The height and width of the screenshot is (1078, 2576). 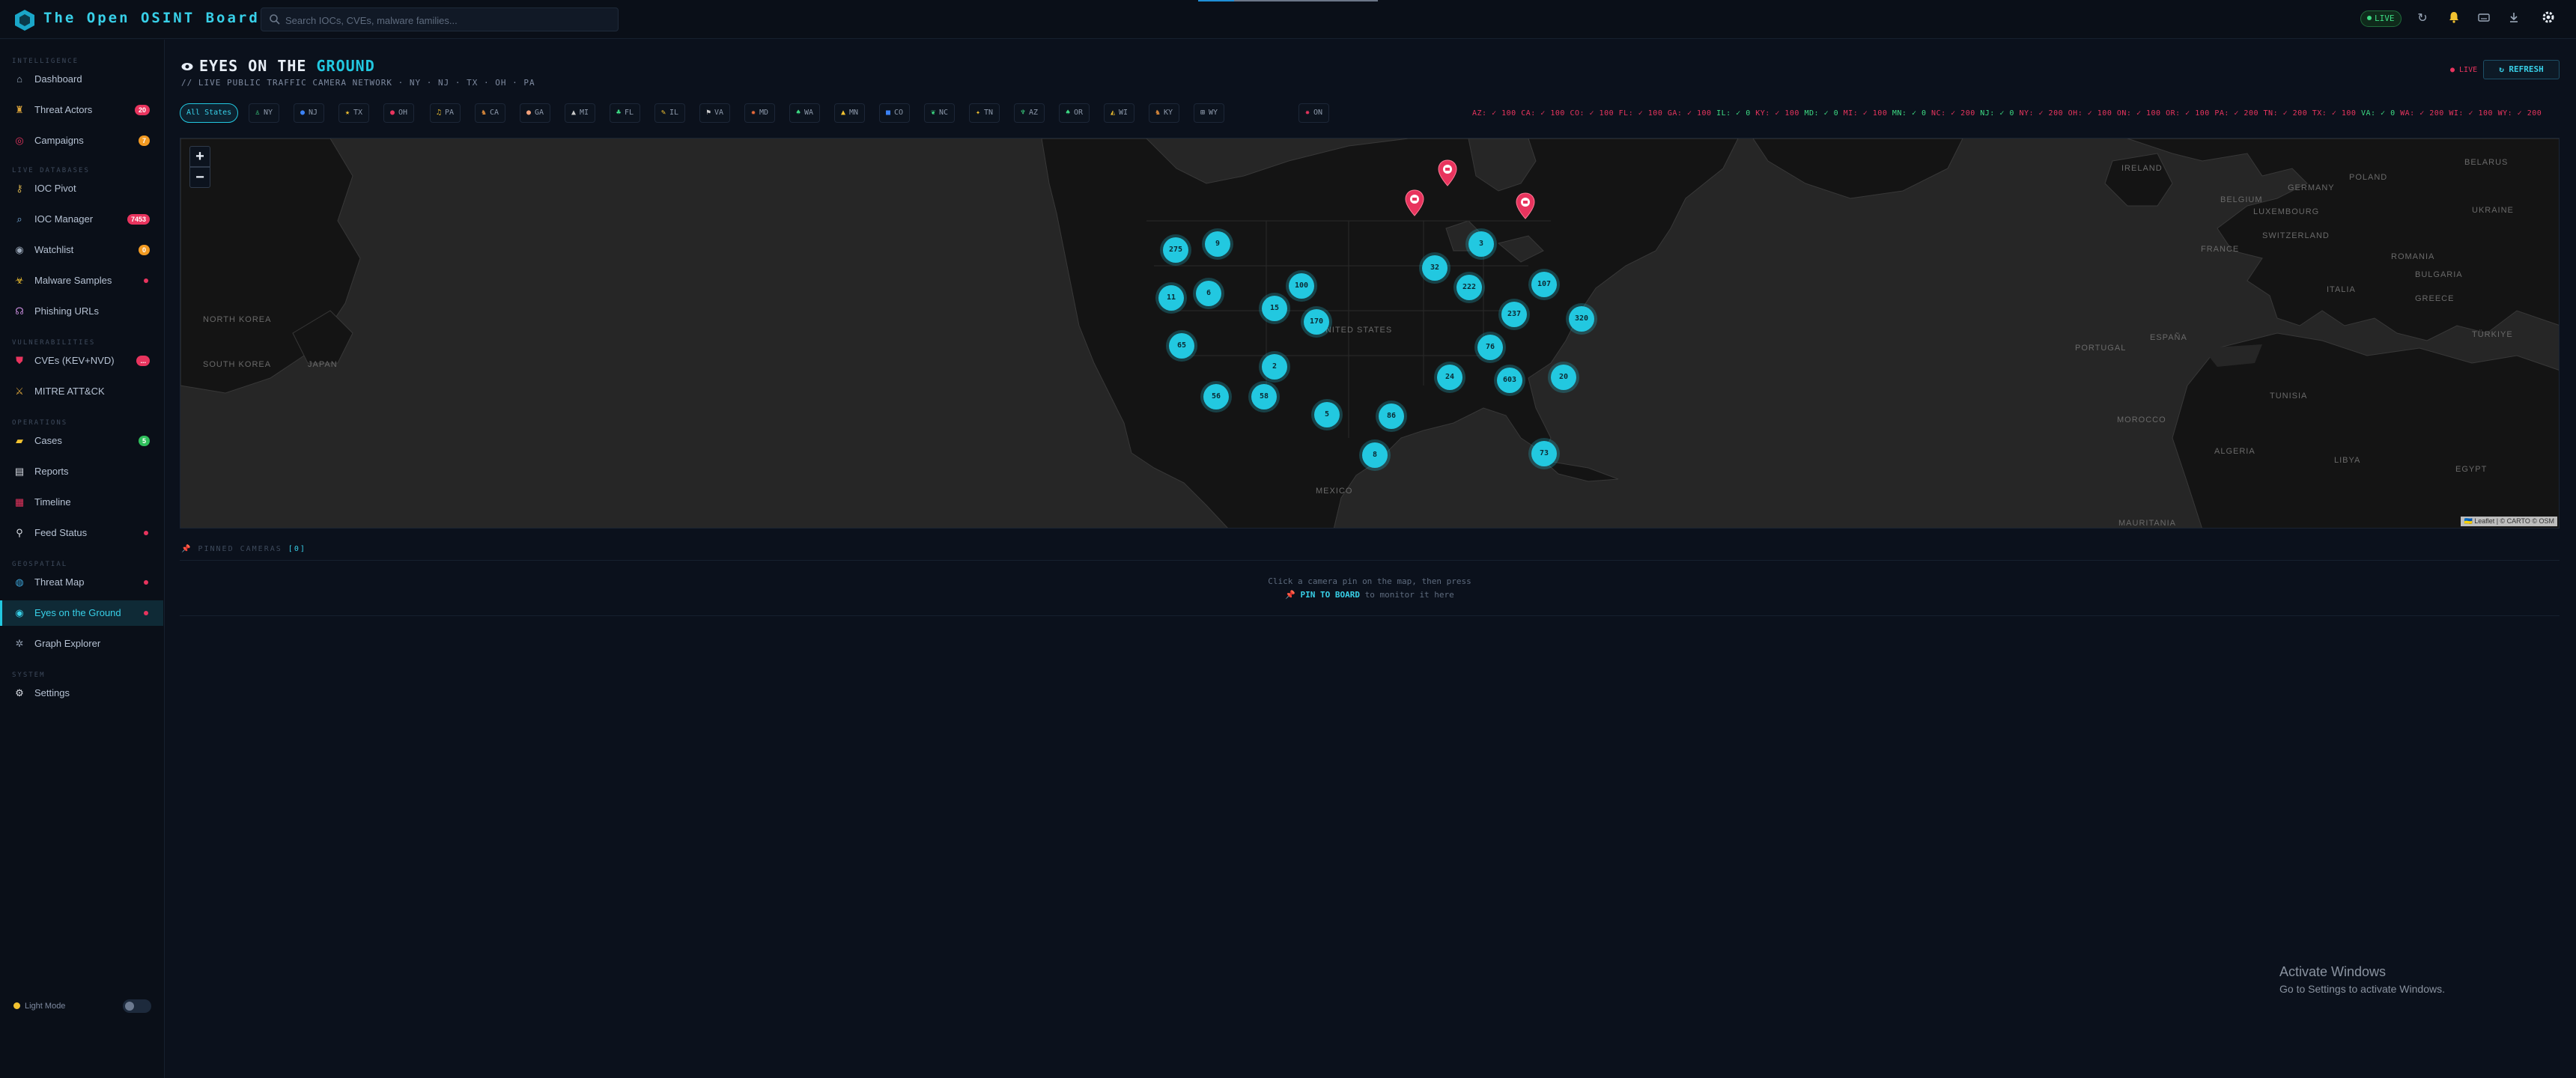 What do you see at coordinates (81, 391) in the screenshot?
I see `sidebar-item-mitre-attack: ⚔ MITRE ATT&CK` at bounding box center [81, 391].